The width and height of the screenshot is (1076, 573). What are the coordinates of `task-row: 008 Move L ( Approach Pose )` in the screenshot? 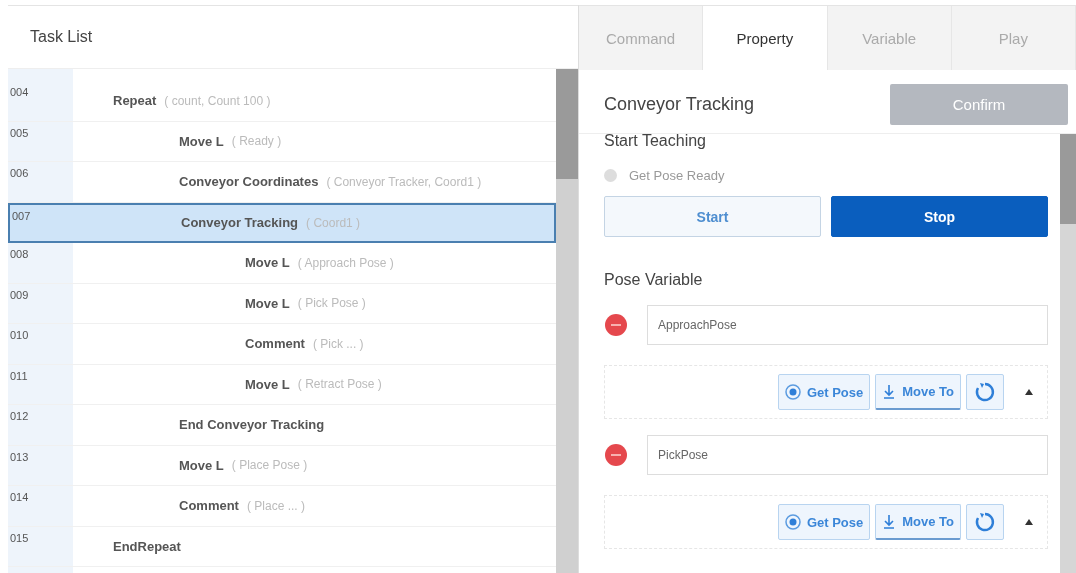 It's located at (282, 263).